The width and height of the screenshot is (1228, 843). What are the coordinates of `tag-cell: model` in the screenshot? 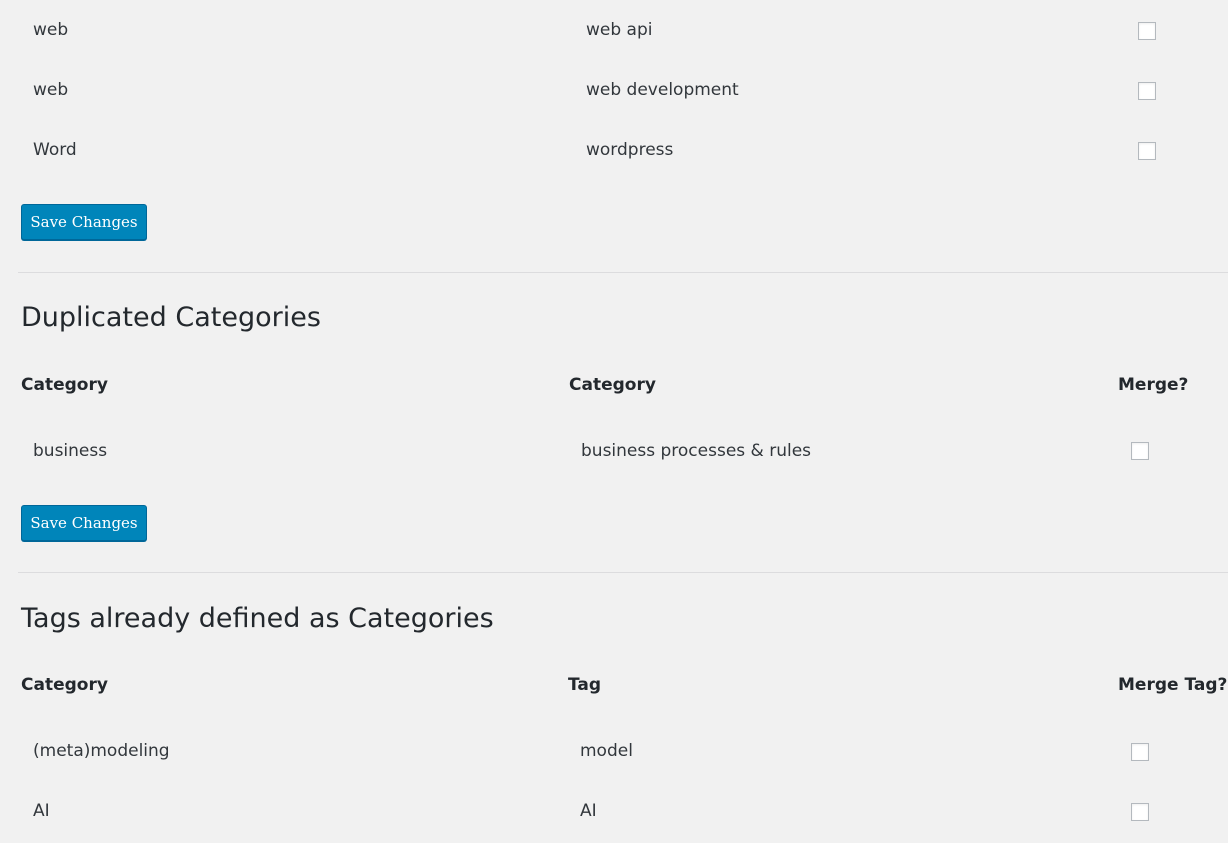 It's located at (606, 751).